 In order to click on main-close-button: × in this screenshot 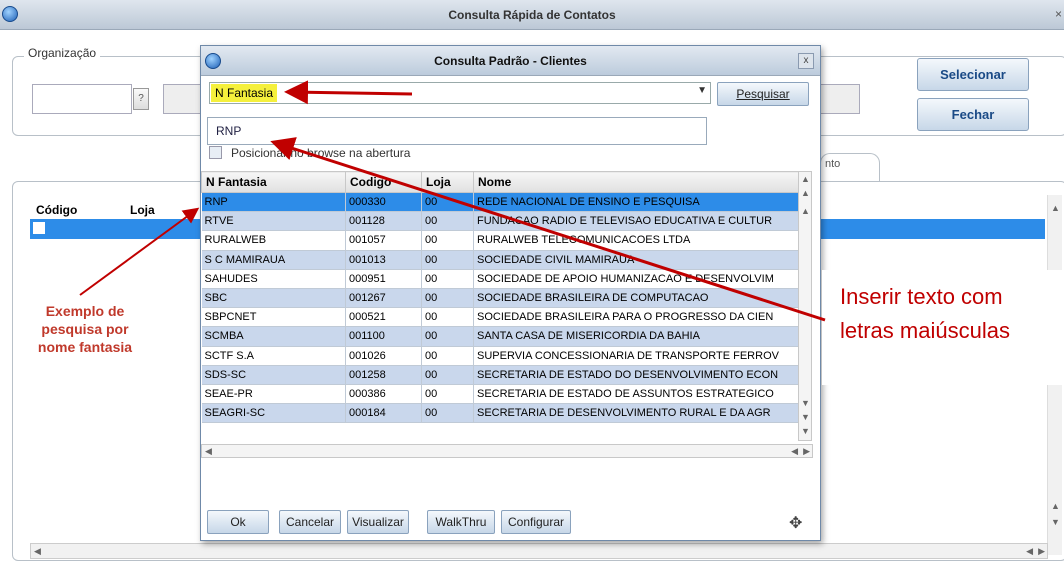, I will do `click(1058, 14)`.